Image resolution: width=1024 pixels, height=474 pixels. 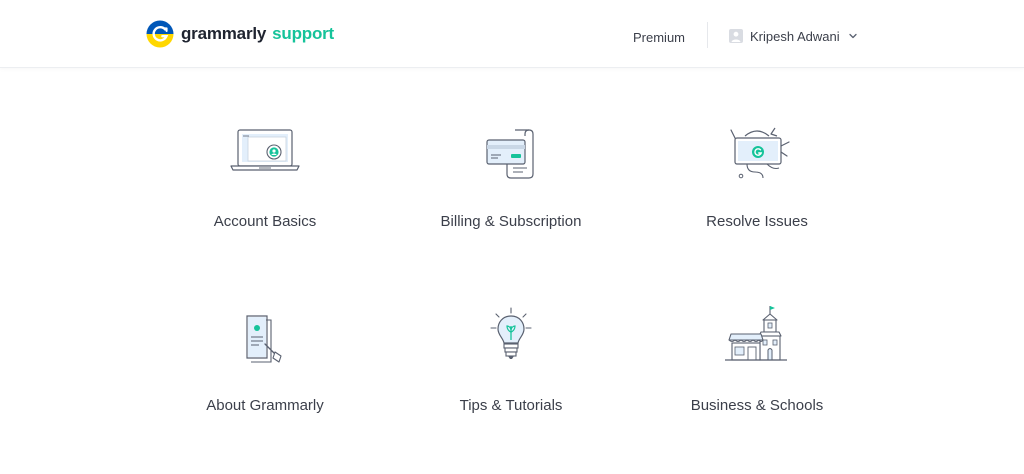 What do you see at coordinates (303, 33) in the screenshot?
I see `logo-support-text: support` at bounding box center [303, 33].